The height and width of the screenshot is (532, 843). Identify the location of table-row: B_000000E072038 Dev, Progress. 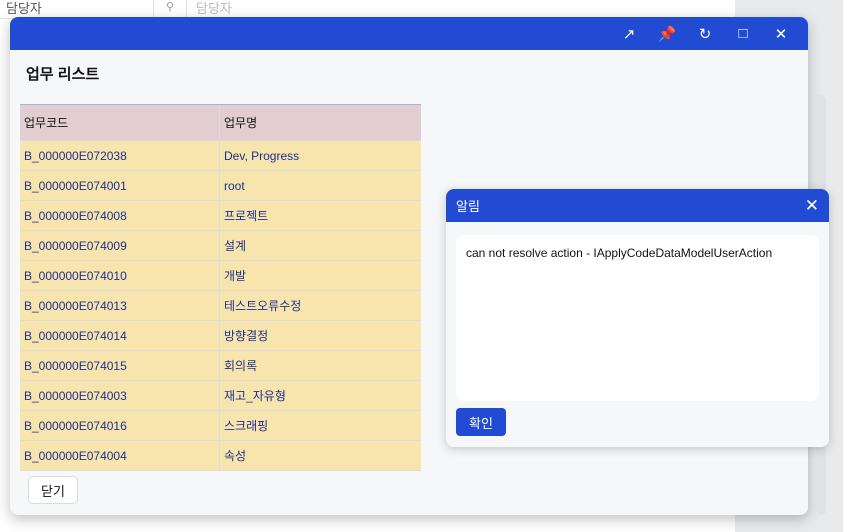
(220, 156).